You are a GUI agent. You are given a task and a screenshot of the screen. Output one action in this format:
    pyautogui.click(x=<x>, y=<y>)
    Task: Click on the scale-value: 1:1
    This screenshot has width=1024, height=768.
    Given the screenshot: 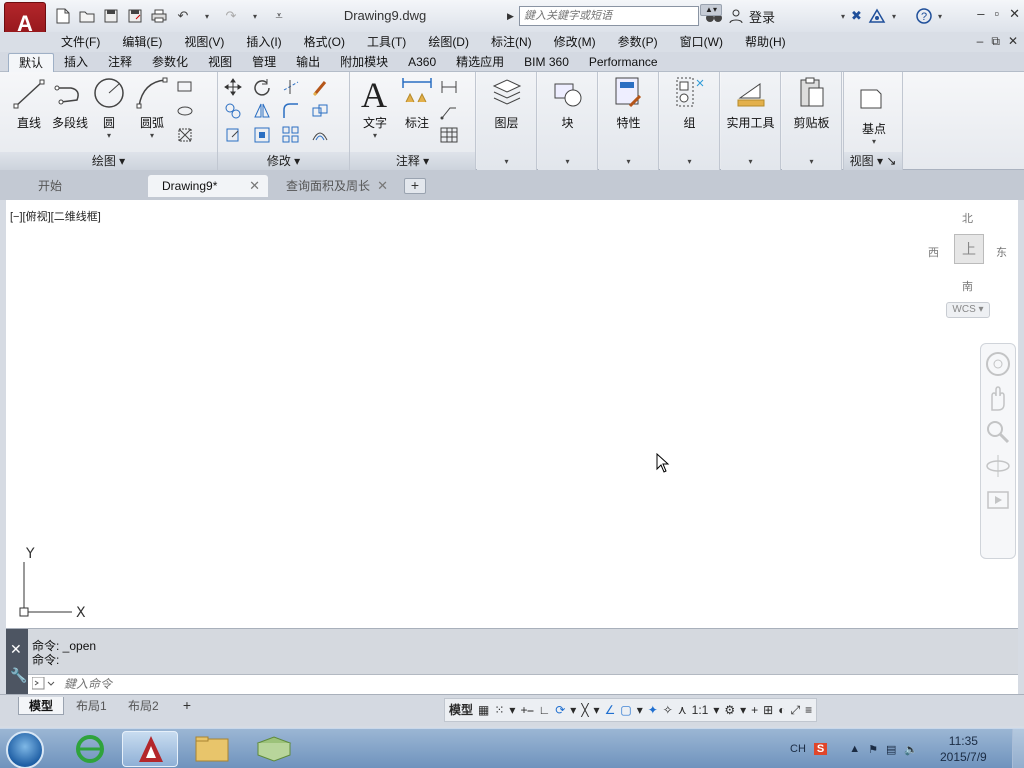 What is the action you would take?
    pyautogui.click(x=700, y=710)
    